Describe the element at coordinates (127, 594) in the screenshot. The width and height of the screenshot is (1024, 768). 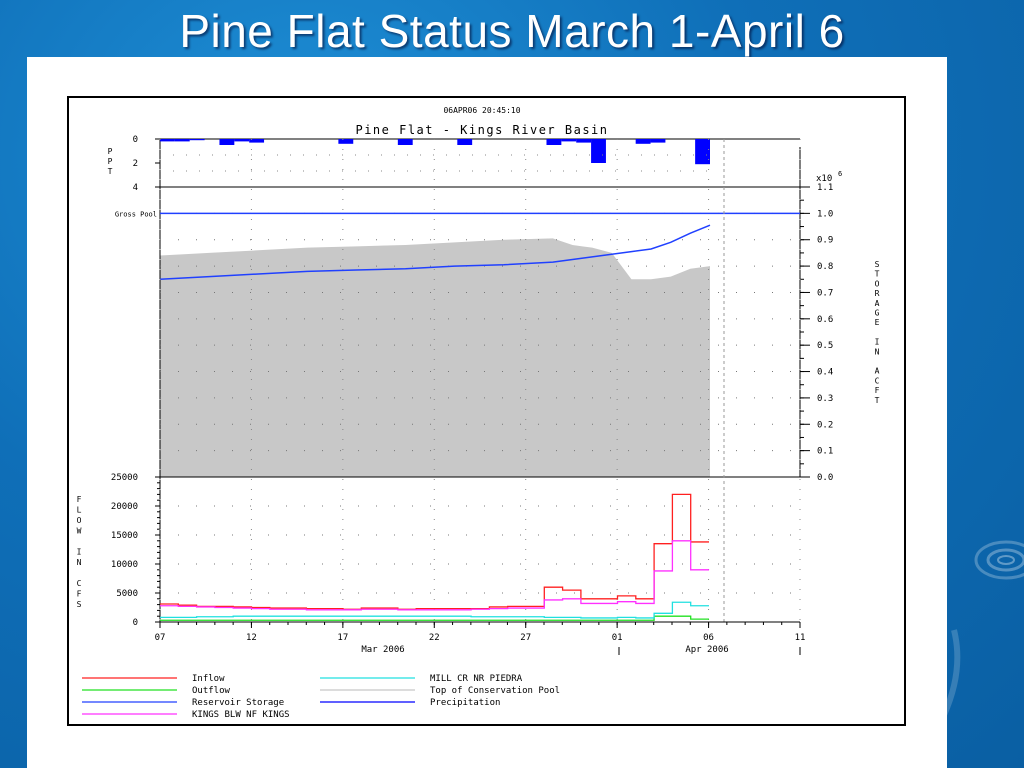
I see `flow-tick-label: 5000` at that location.